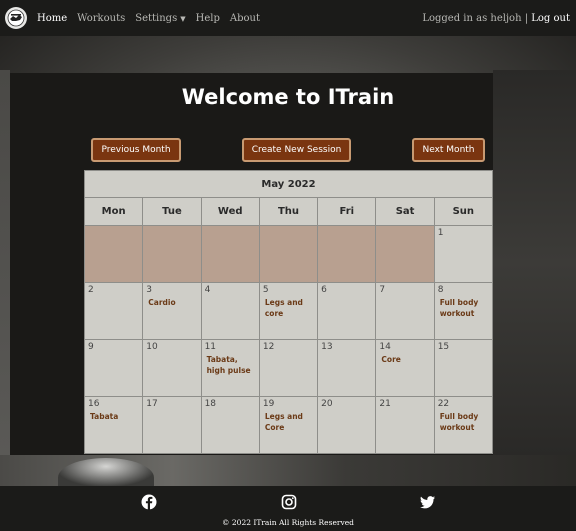 The image size is (576, 531). I want to click on day-number: 17, so click(152, 404).